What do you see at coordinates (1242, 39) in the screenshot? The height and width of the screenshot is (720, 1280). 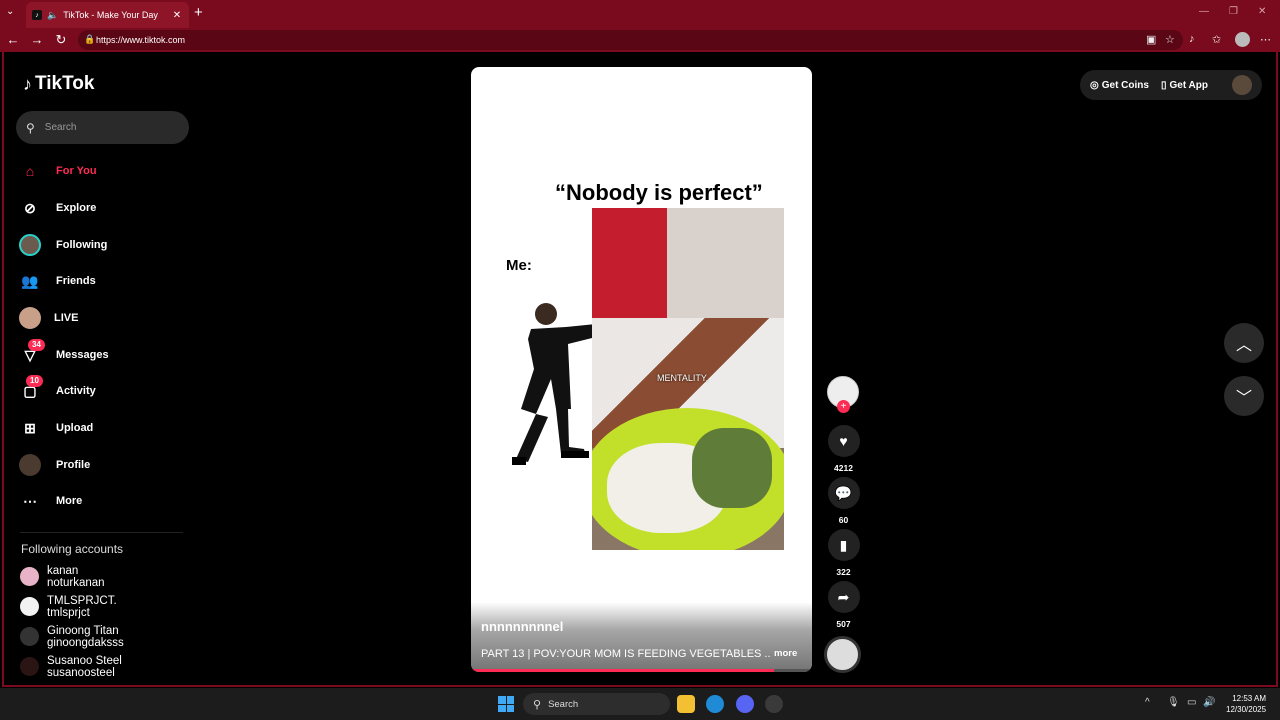 I see `browser-profile-avatar` at bounding box center [1242, 39].